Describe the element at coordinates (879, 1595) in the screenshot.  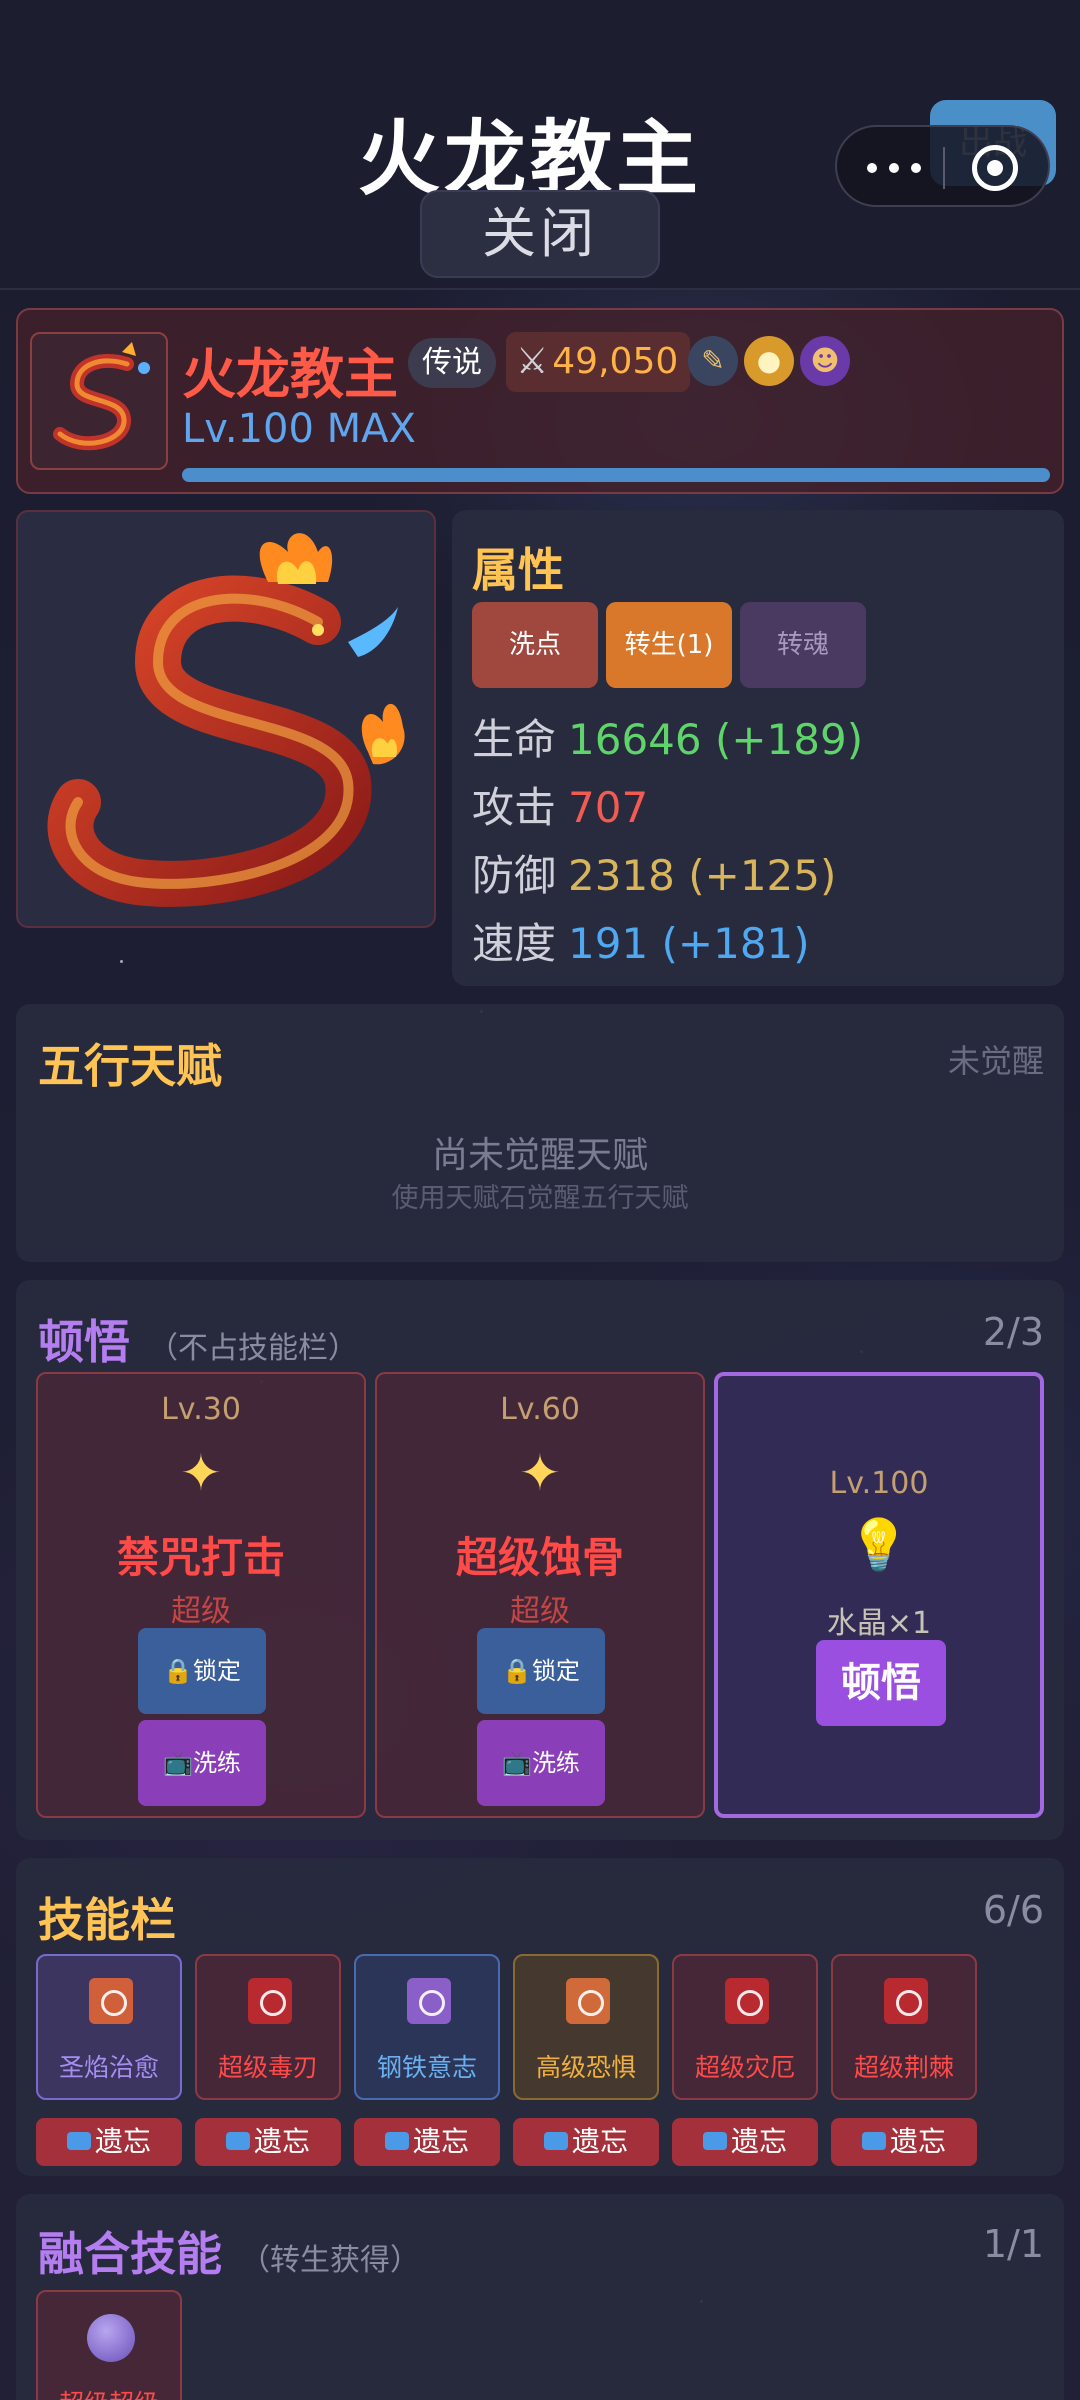
I see `enlightenment-card-3: Lv.100 💡 水晶×1 顿悟` at that location.